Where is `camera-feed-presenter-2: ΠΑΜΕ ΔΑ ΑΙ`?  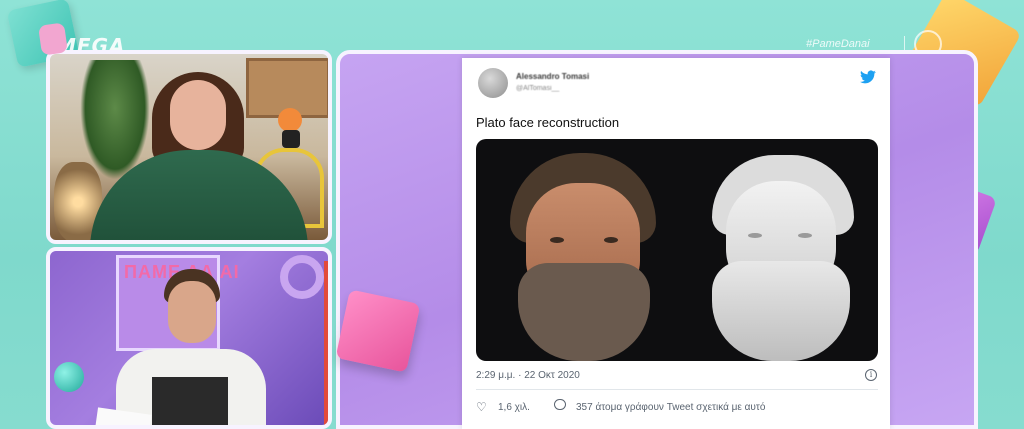
camera-feed-presenter-2: ΠΑΜΕ ΔΑ ΑΙ is located at coordinates (189, 338).